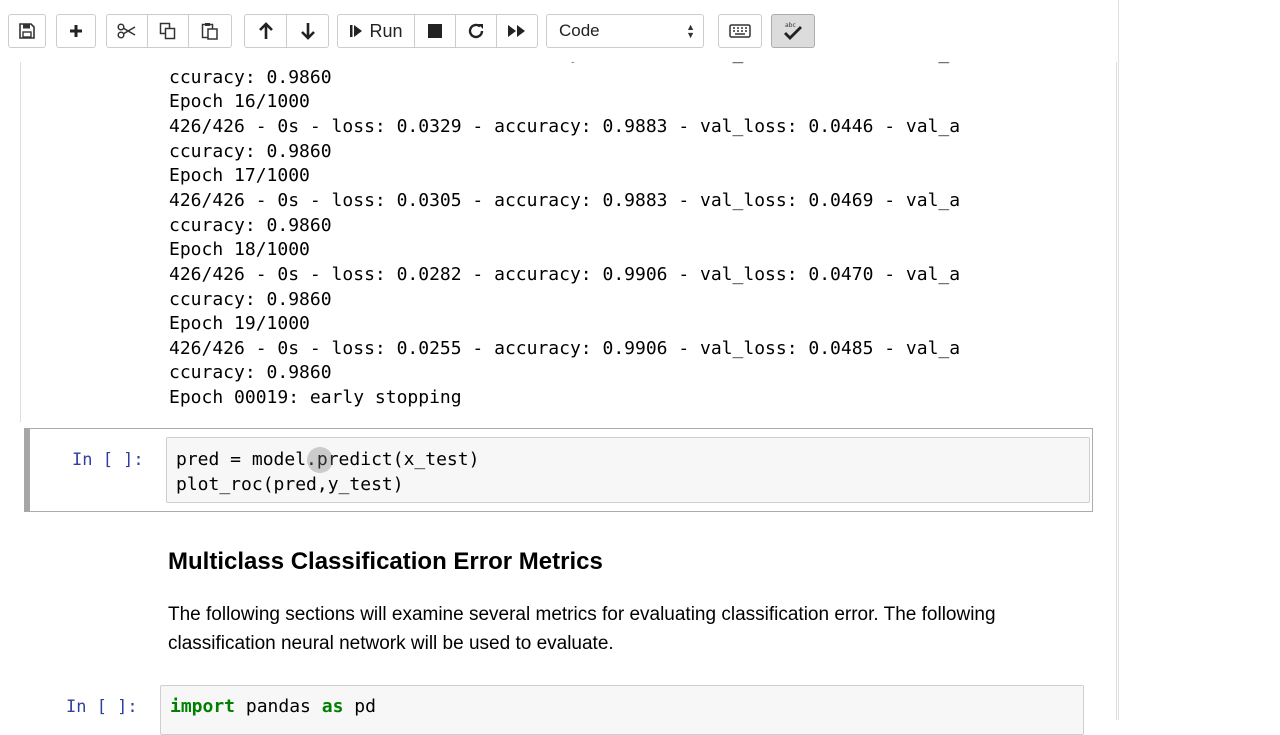 The height and width of the screenshot is (735, 1280). I want to click on code-line: import pandas as pd, so click(273, 707).